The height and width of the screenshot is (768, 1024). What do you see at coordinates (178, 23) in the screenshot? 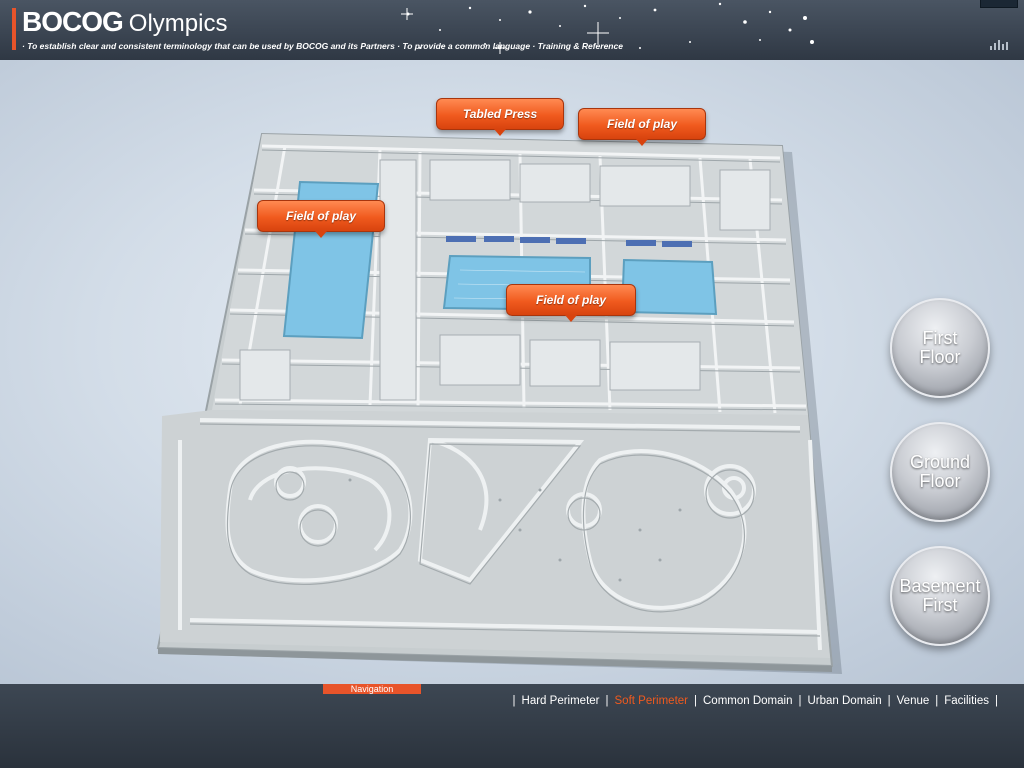
I see `brand-subtitle: Olympics` at bounding box center [178, 23].